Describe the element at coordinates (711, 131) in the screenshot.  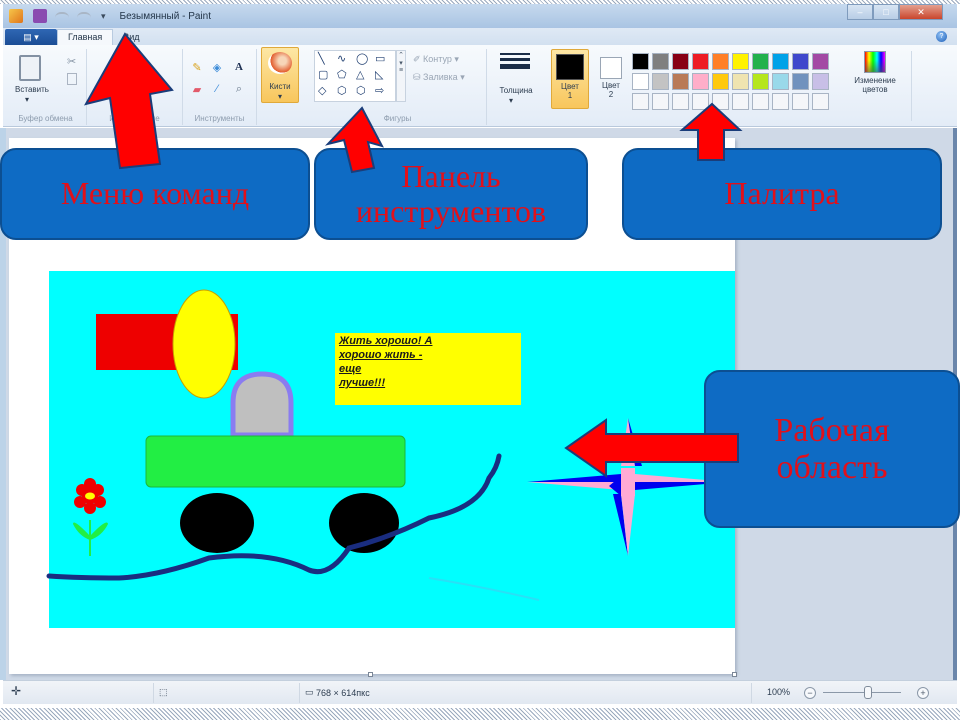
I see `arrow-palette` at that location.